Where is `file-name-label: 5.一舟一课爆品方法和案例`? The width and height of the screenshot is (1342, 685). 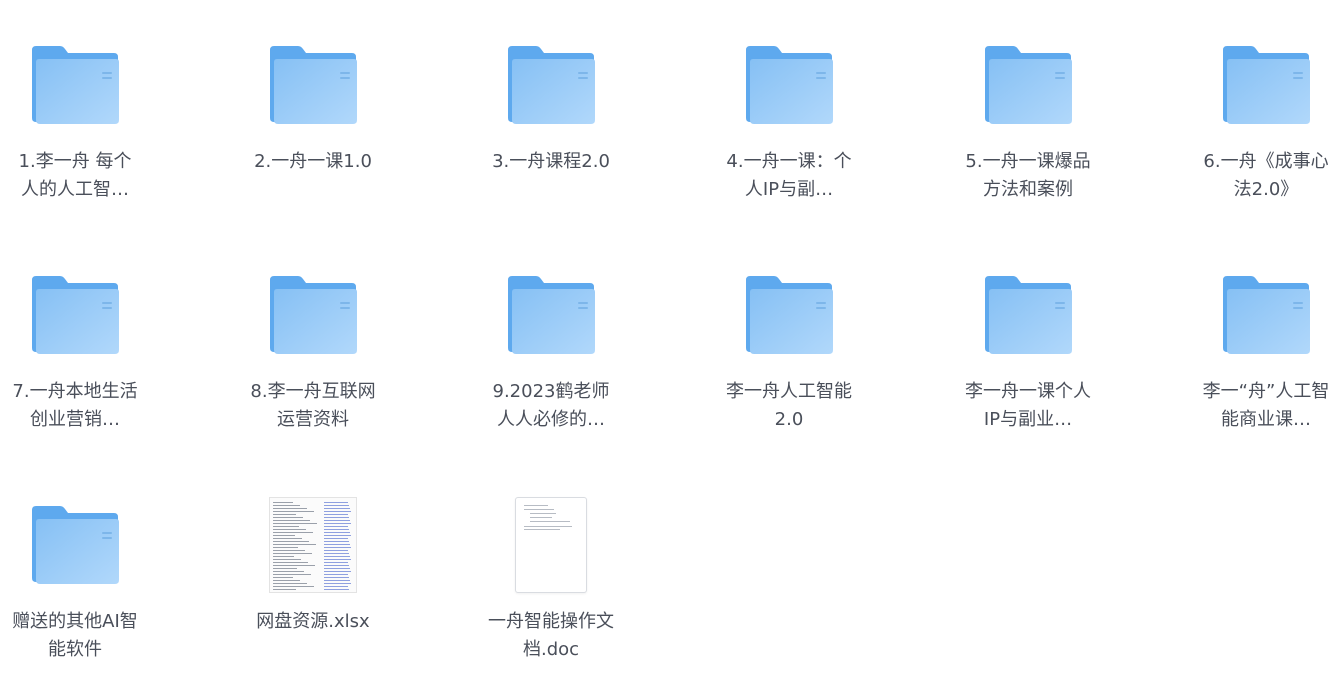 file-name-label: 5.一舟一课爆品方法和案例 is located at coordinates (1028, 175).